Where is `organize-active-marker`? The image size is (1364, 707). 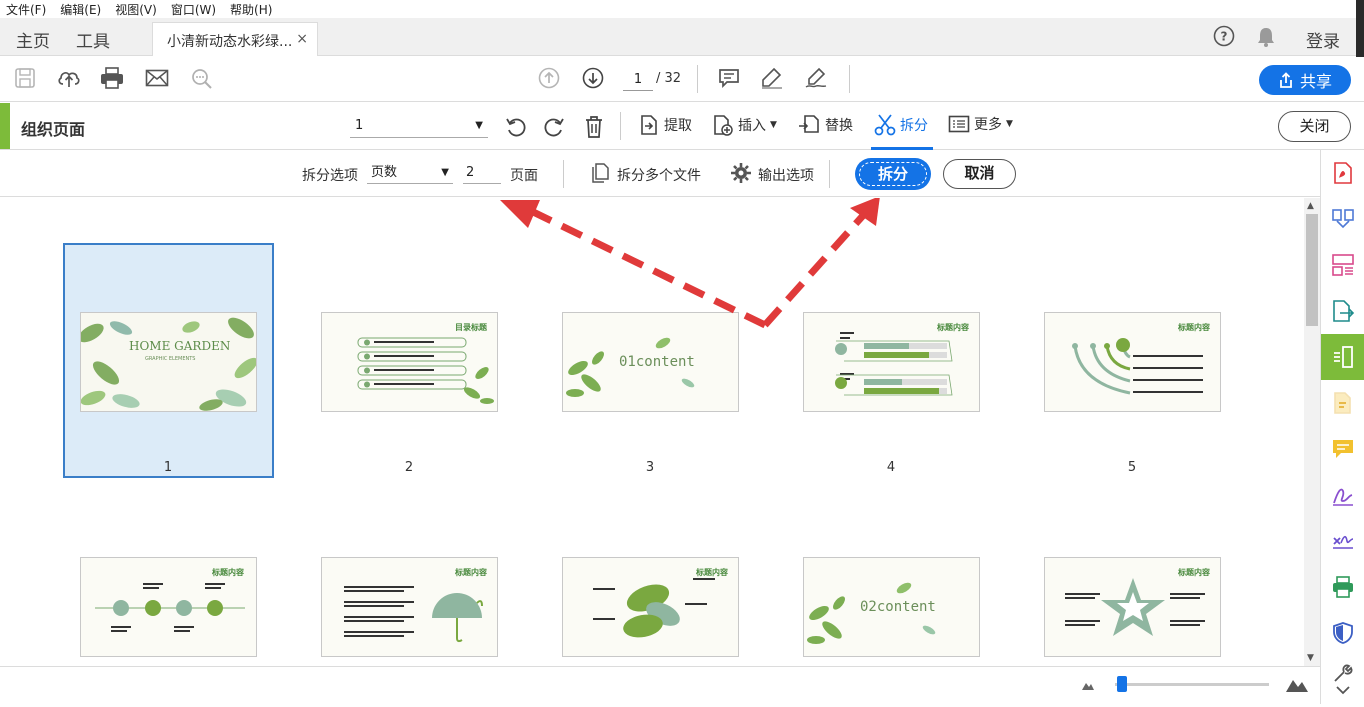
organize-active-marker is located at coordinates (5, 126).